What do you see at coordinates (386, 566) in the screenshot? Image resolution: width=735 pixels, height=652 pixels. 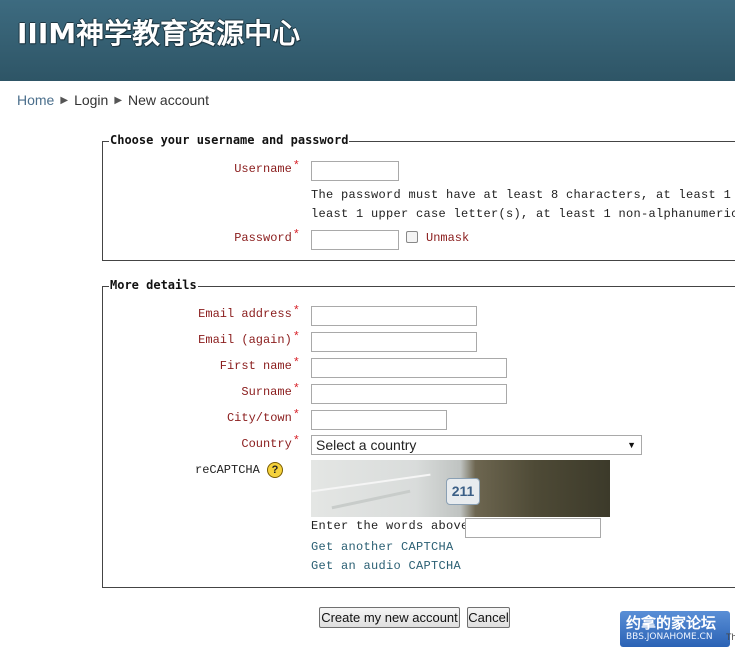 I see `get-audio-captcha-link: Get an audio CAPTCHA` at bounding box center [386, 566].